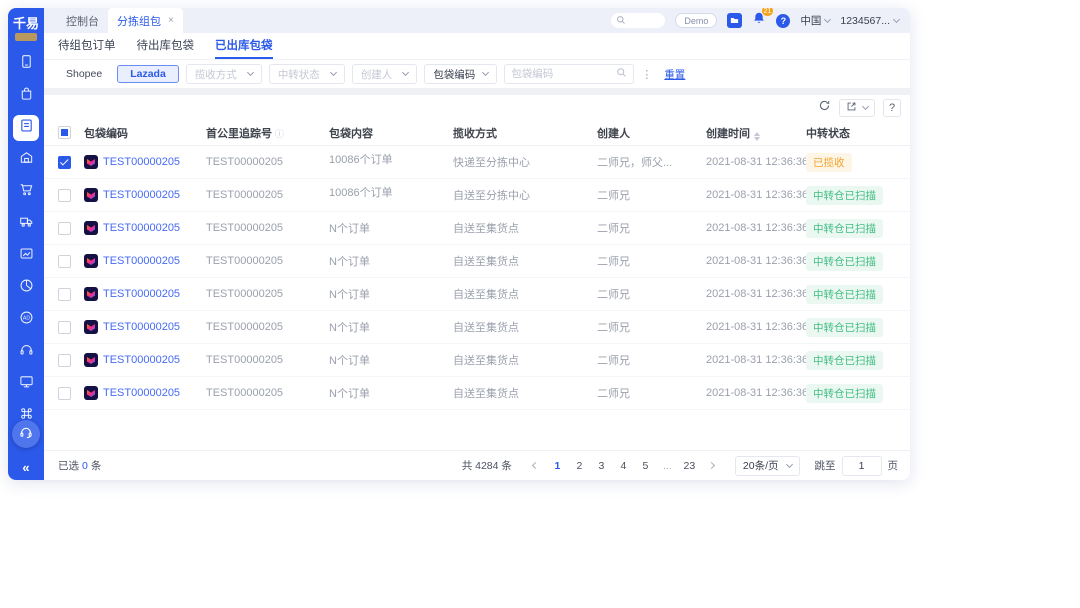 This screenshot has height=608, width=1080. I want to click on reset-filters-link: 重置, so click(674, 74).